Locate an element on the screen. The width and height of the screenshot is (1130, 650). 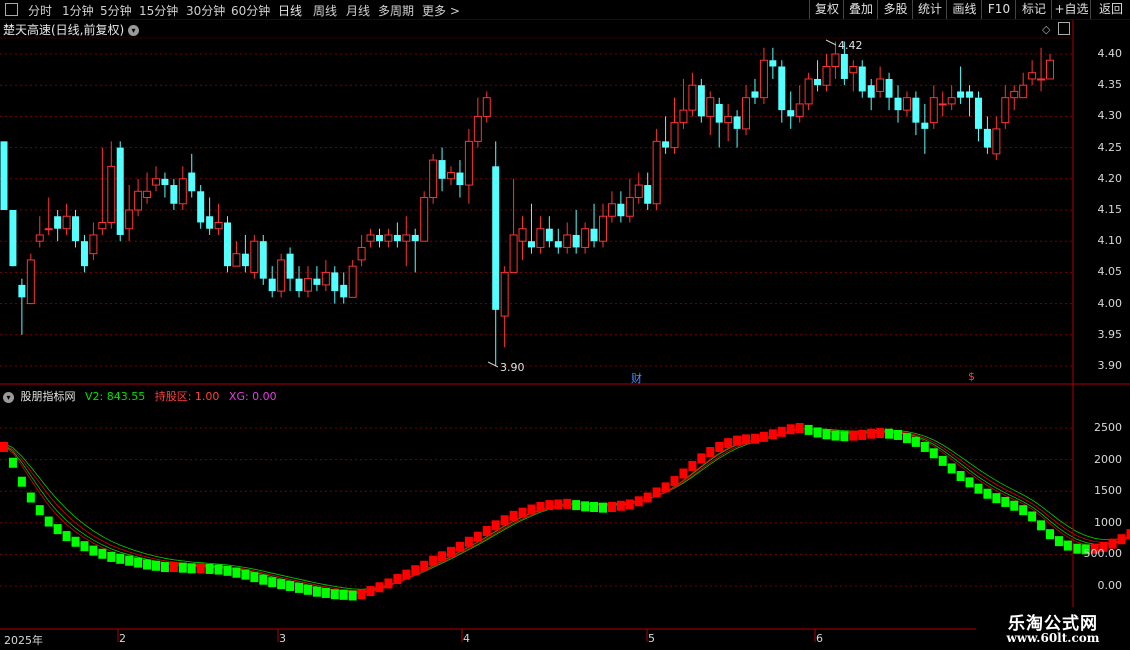
price-tick-label: 4.10 is located at coordinates (1110, 241).